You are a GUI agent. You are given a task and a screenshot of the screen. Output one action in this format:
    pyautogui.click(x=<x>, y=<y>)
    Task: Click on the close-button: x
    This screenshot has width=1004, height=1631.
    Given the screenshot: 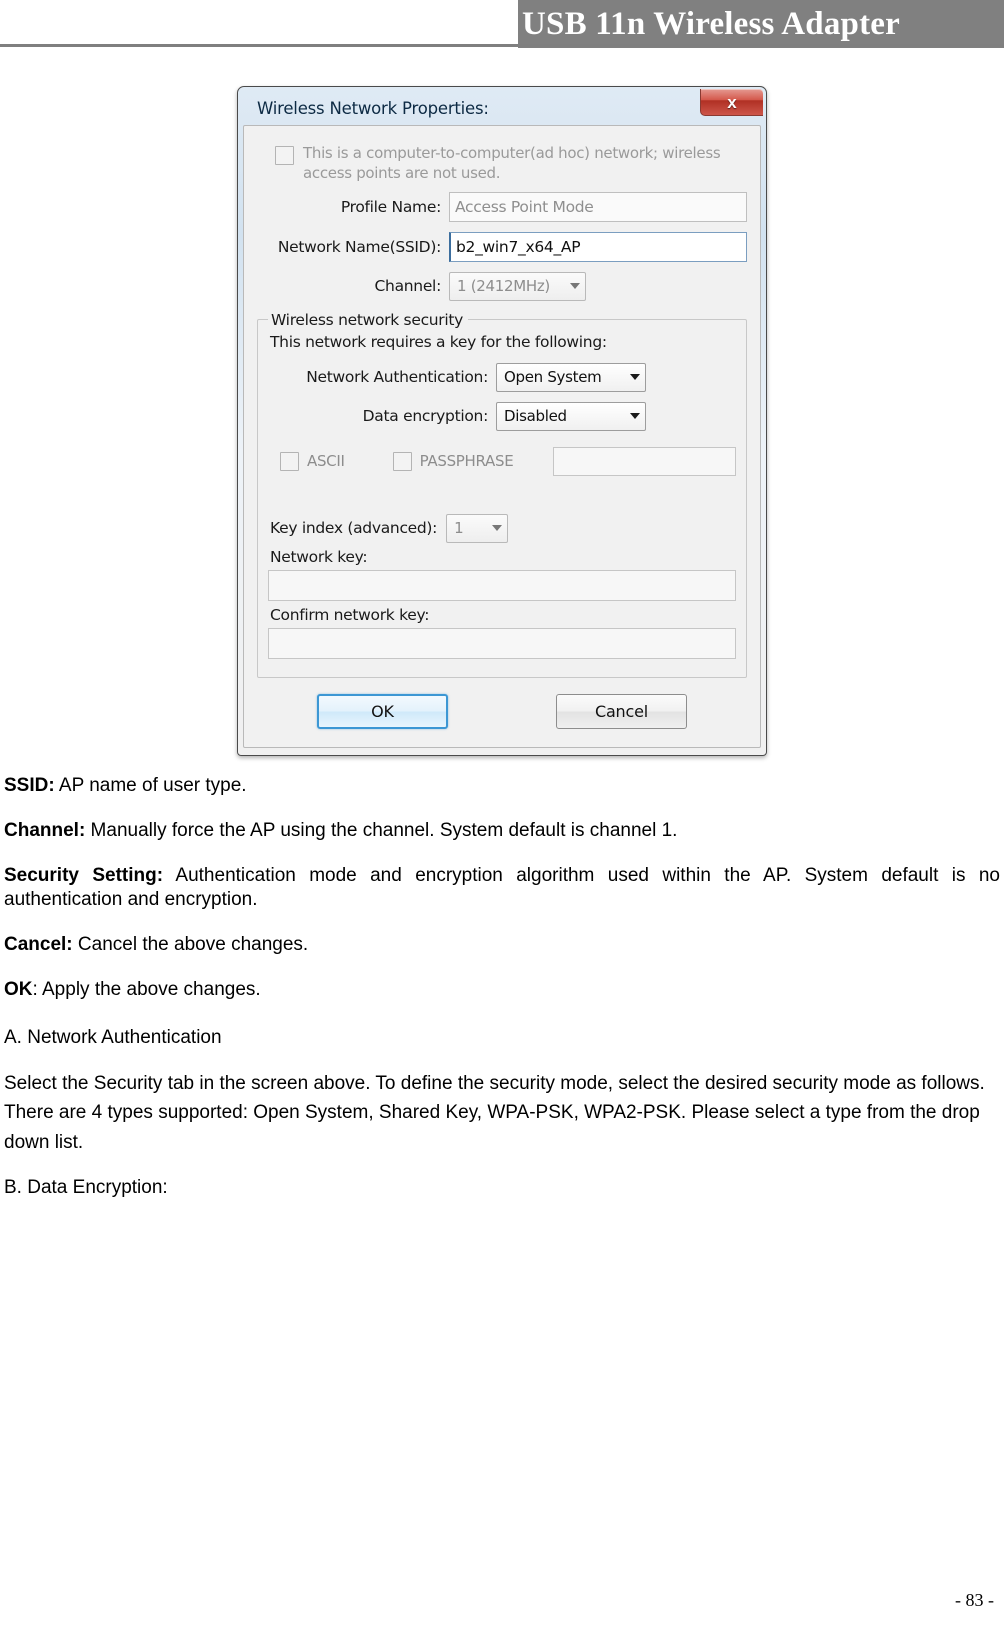 What is the action you would take?
    pyautogui.click(x=731, y=102)
    